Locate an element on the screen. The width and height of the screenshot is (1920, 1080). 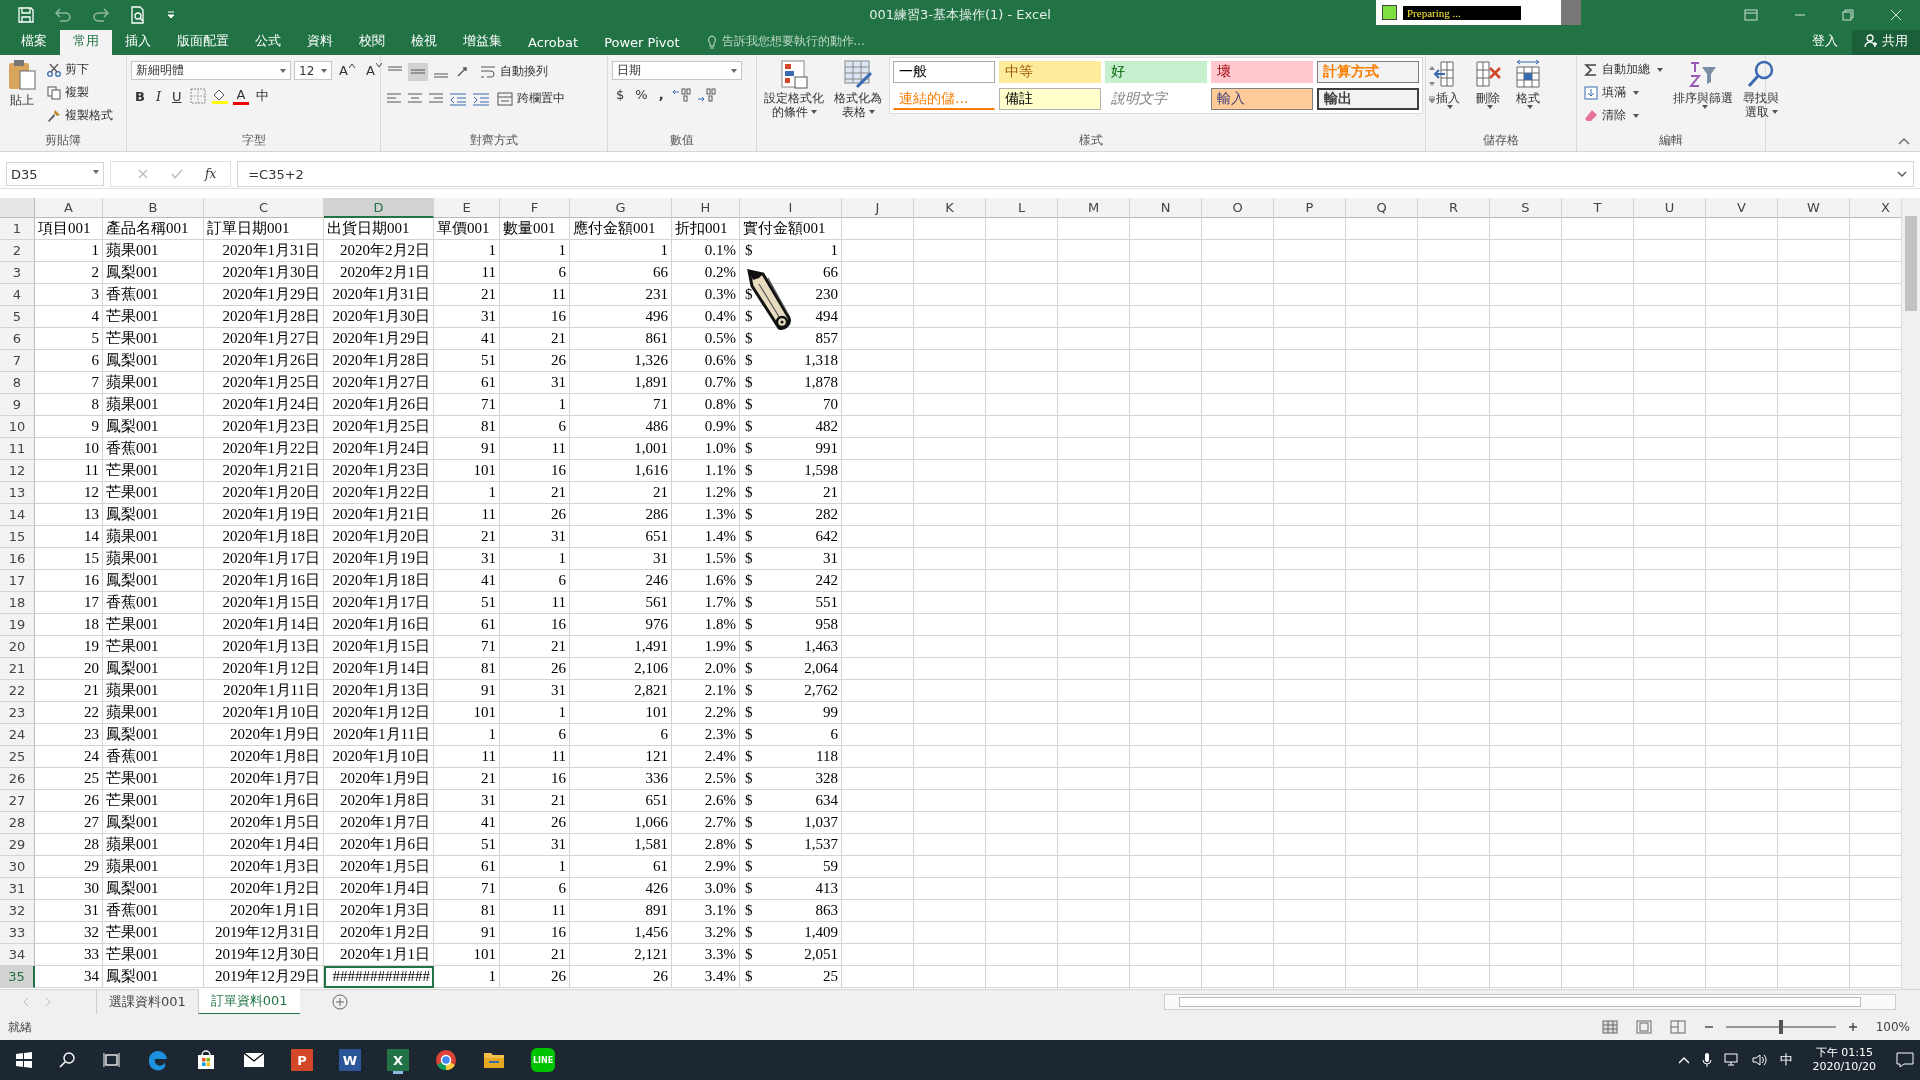
redo-icon is located at coordinates (101, 15).